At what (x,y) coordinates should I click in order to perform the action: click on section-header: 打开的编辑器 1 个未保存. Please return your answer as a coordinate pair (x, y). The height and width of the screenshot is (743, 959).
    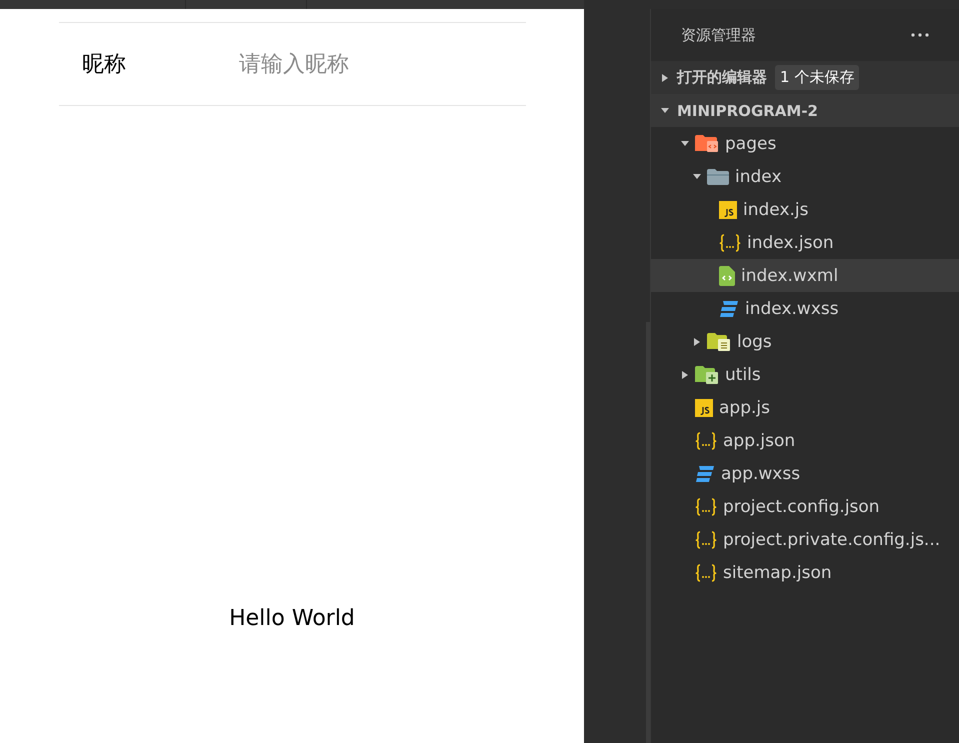
    Looking at the image, I should click on (805, 77).